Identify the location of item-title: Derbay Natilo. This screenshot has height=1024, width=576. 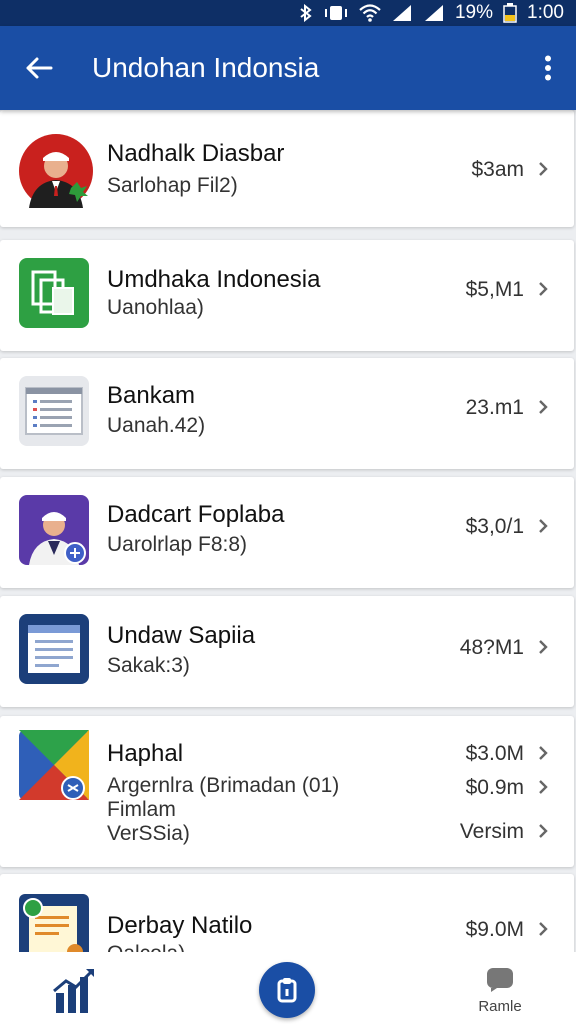
(180, 925).